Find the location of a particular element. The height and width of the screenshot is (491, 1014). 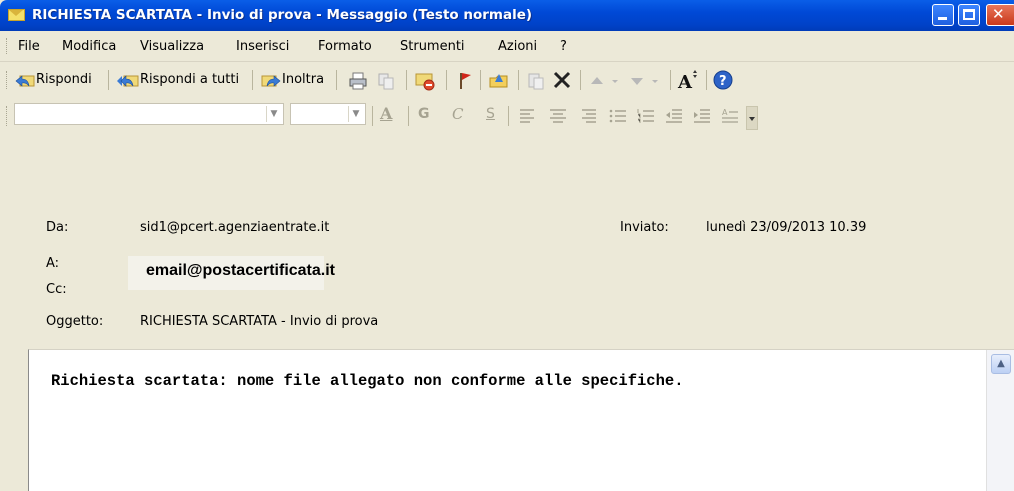

print-icon is located at coordinates (358, 81).